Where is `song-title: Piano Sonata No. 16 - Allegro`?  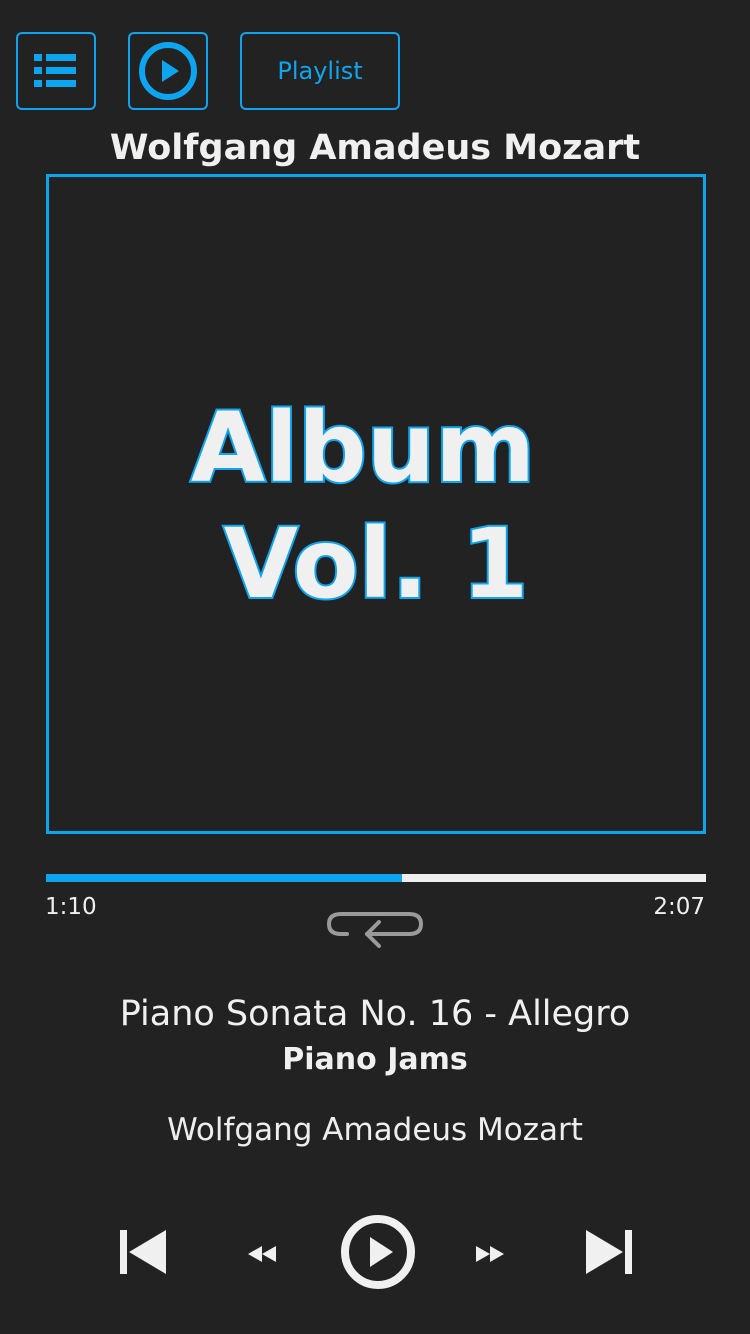 song-title: Piano Sonata No. 16 - Allegro is located at coordinates (375, 1014).